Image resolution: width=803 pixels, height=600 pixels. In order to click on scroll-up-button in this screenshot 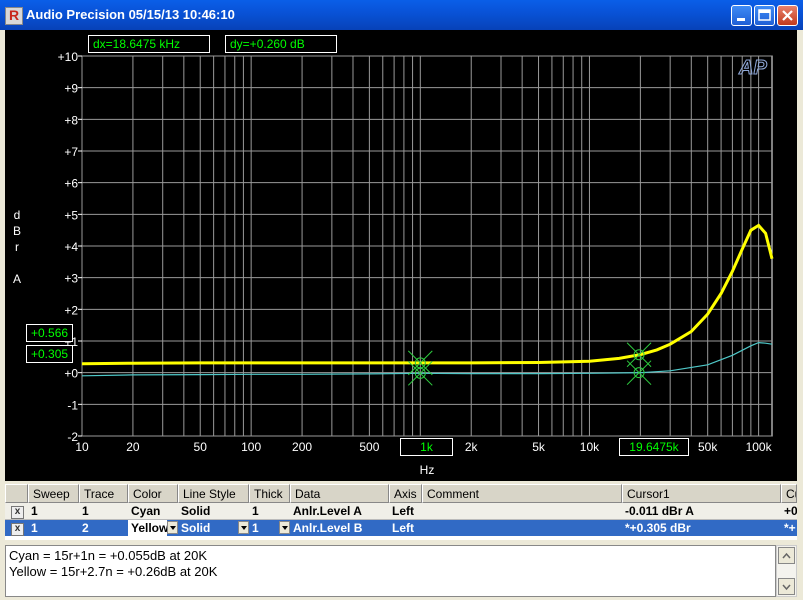, I will do `click(786, 555)`.